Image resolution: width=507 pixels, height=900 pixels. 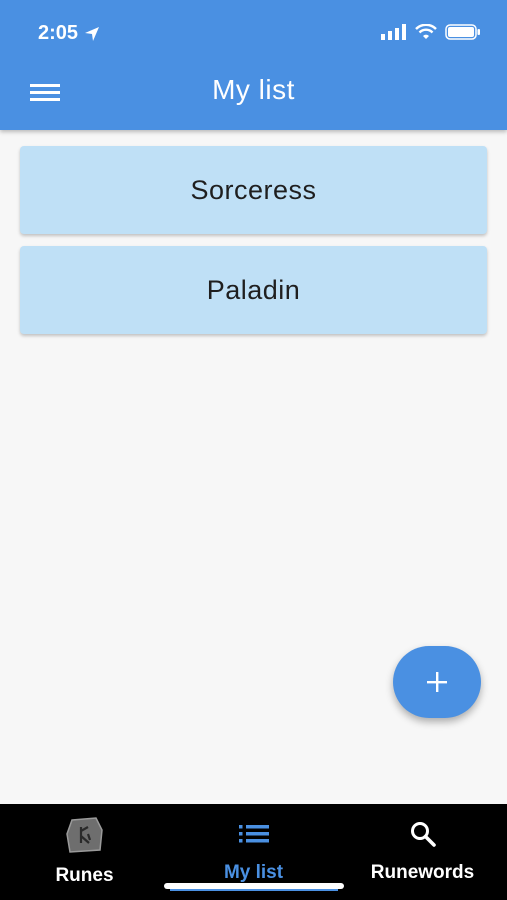 What do you see at coordinates (253, 872) in the screenshot?
I see `nav-tab-label: My list` at bounding box center [253, 872].